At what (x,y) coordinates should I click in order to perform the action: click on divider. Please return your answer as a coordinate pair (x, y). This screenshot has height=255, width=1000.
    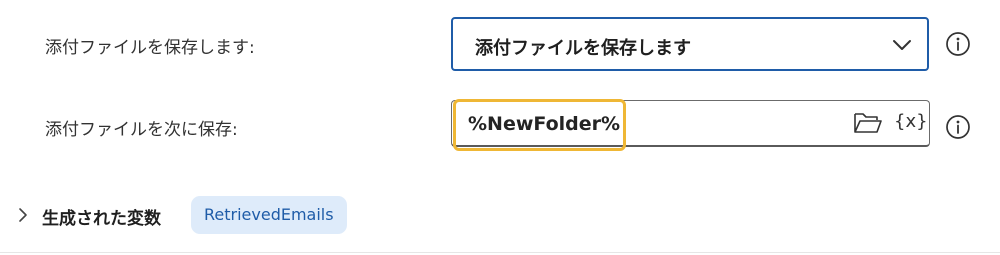
    Looking at the image, I should click on (500, 252).